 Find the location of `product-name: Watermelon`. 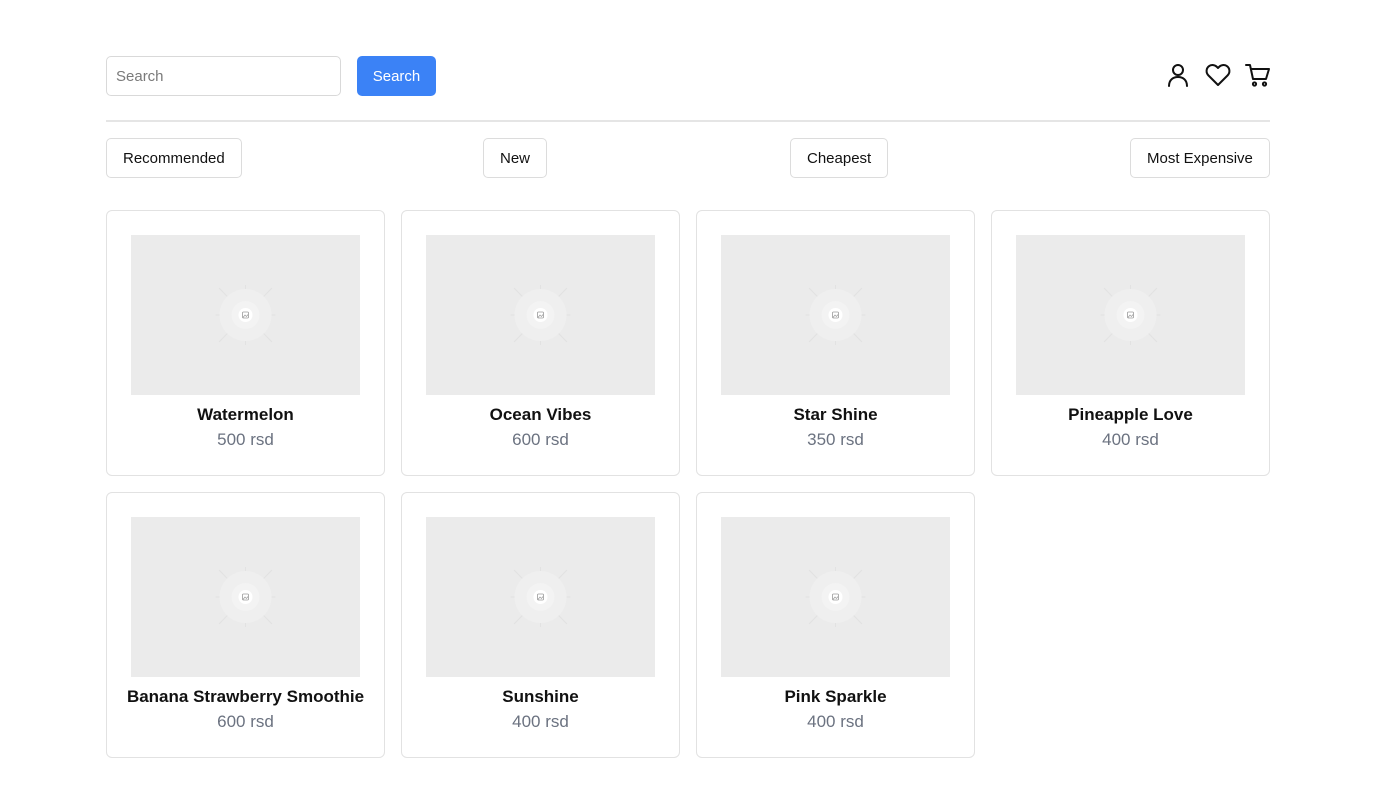

product-name: Watermelon is located at coordinates (245, 414).